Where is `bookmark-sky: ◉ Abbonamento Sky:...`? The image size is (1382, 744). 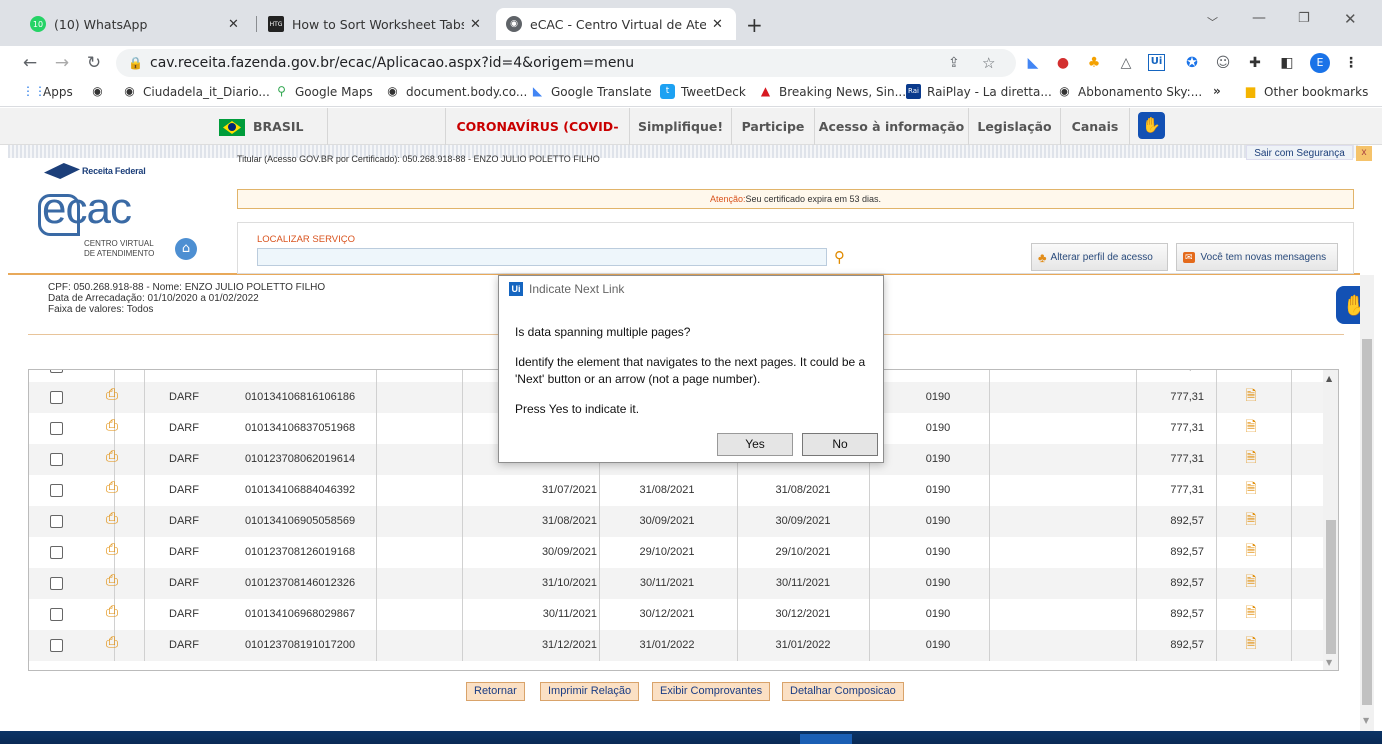 bookmark-sky: ◉ Abbonamento Sky:... is located at coordinates (1129, 91).